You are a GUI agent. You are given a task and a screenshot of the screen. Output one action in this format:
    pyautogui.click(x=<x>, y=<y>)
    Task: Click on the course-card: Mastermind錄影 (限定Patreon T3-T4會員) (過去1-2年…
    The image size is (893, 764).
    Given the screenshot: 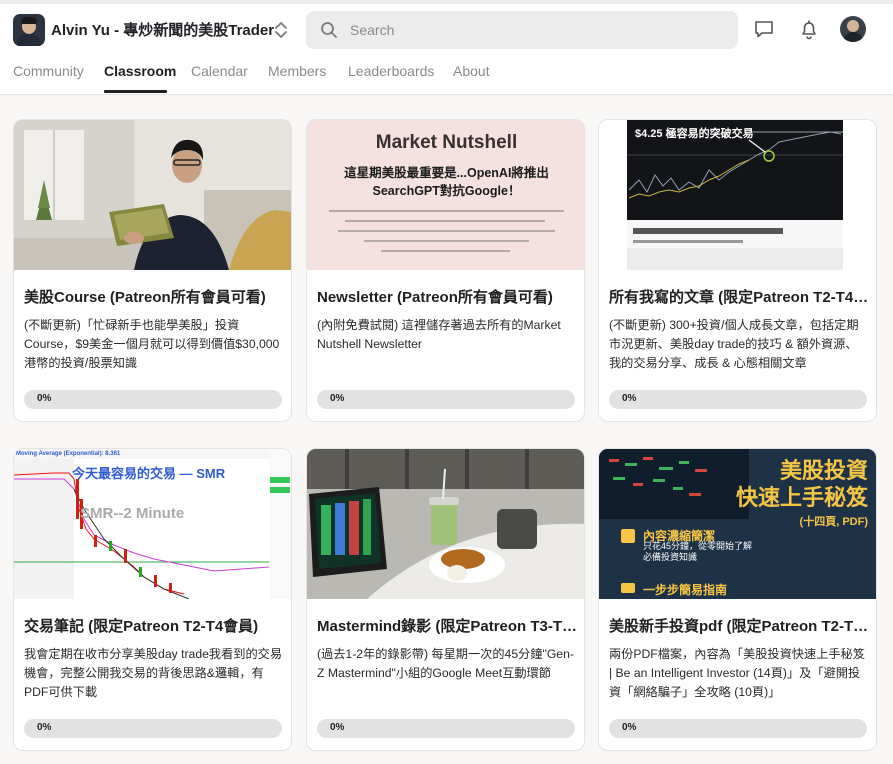 What is the action you would take?
    pyautogui.click(x=445, y=599)
    